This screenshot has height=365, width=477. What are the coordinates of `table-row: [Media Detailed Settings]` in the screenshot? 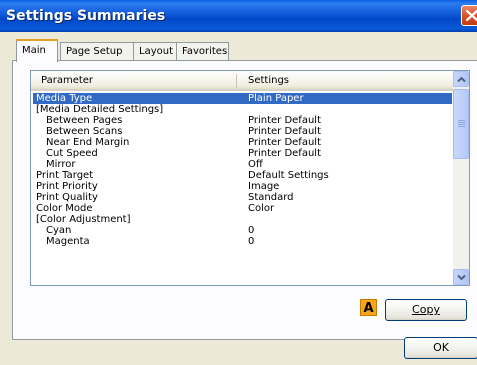 It's located at (242, 109).